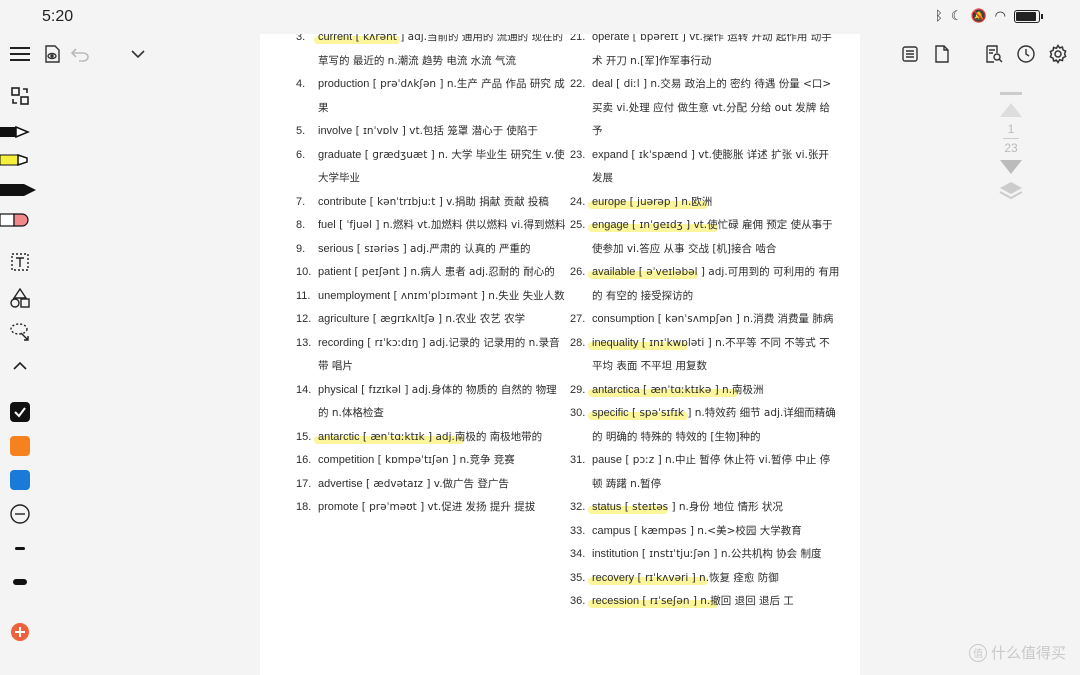 The width and height of the screenshot is (1080, 675). I want to click on shapes-icon, so click(20, 298).